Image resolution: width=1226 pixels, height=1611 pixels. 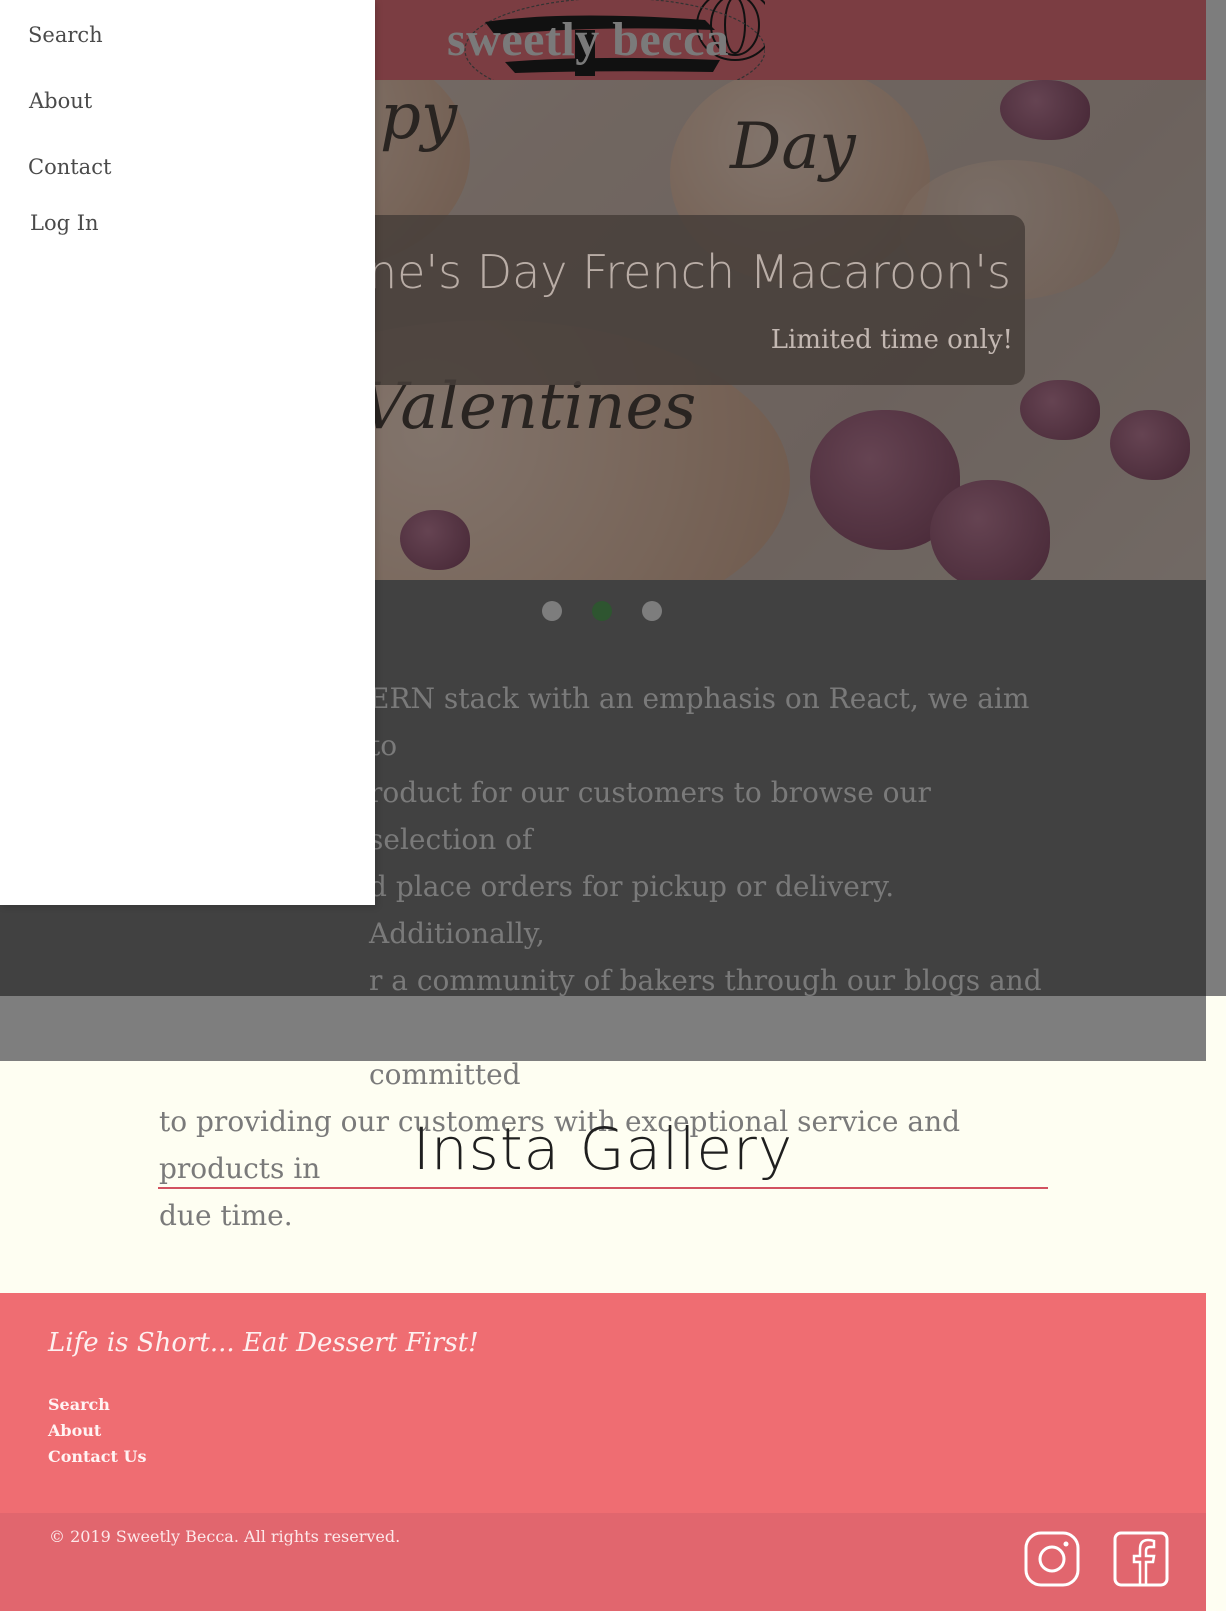 What do you see at coordinates (79, 1404) in the screenshot?
I see `footer-link-search: Search` at bounding box center [79, 1404].